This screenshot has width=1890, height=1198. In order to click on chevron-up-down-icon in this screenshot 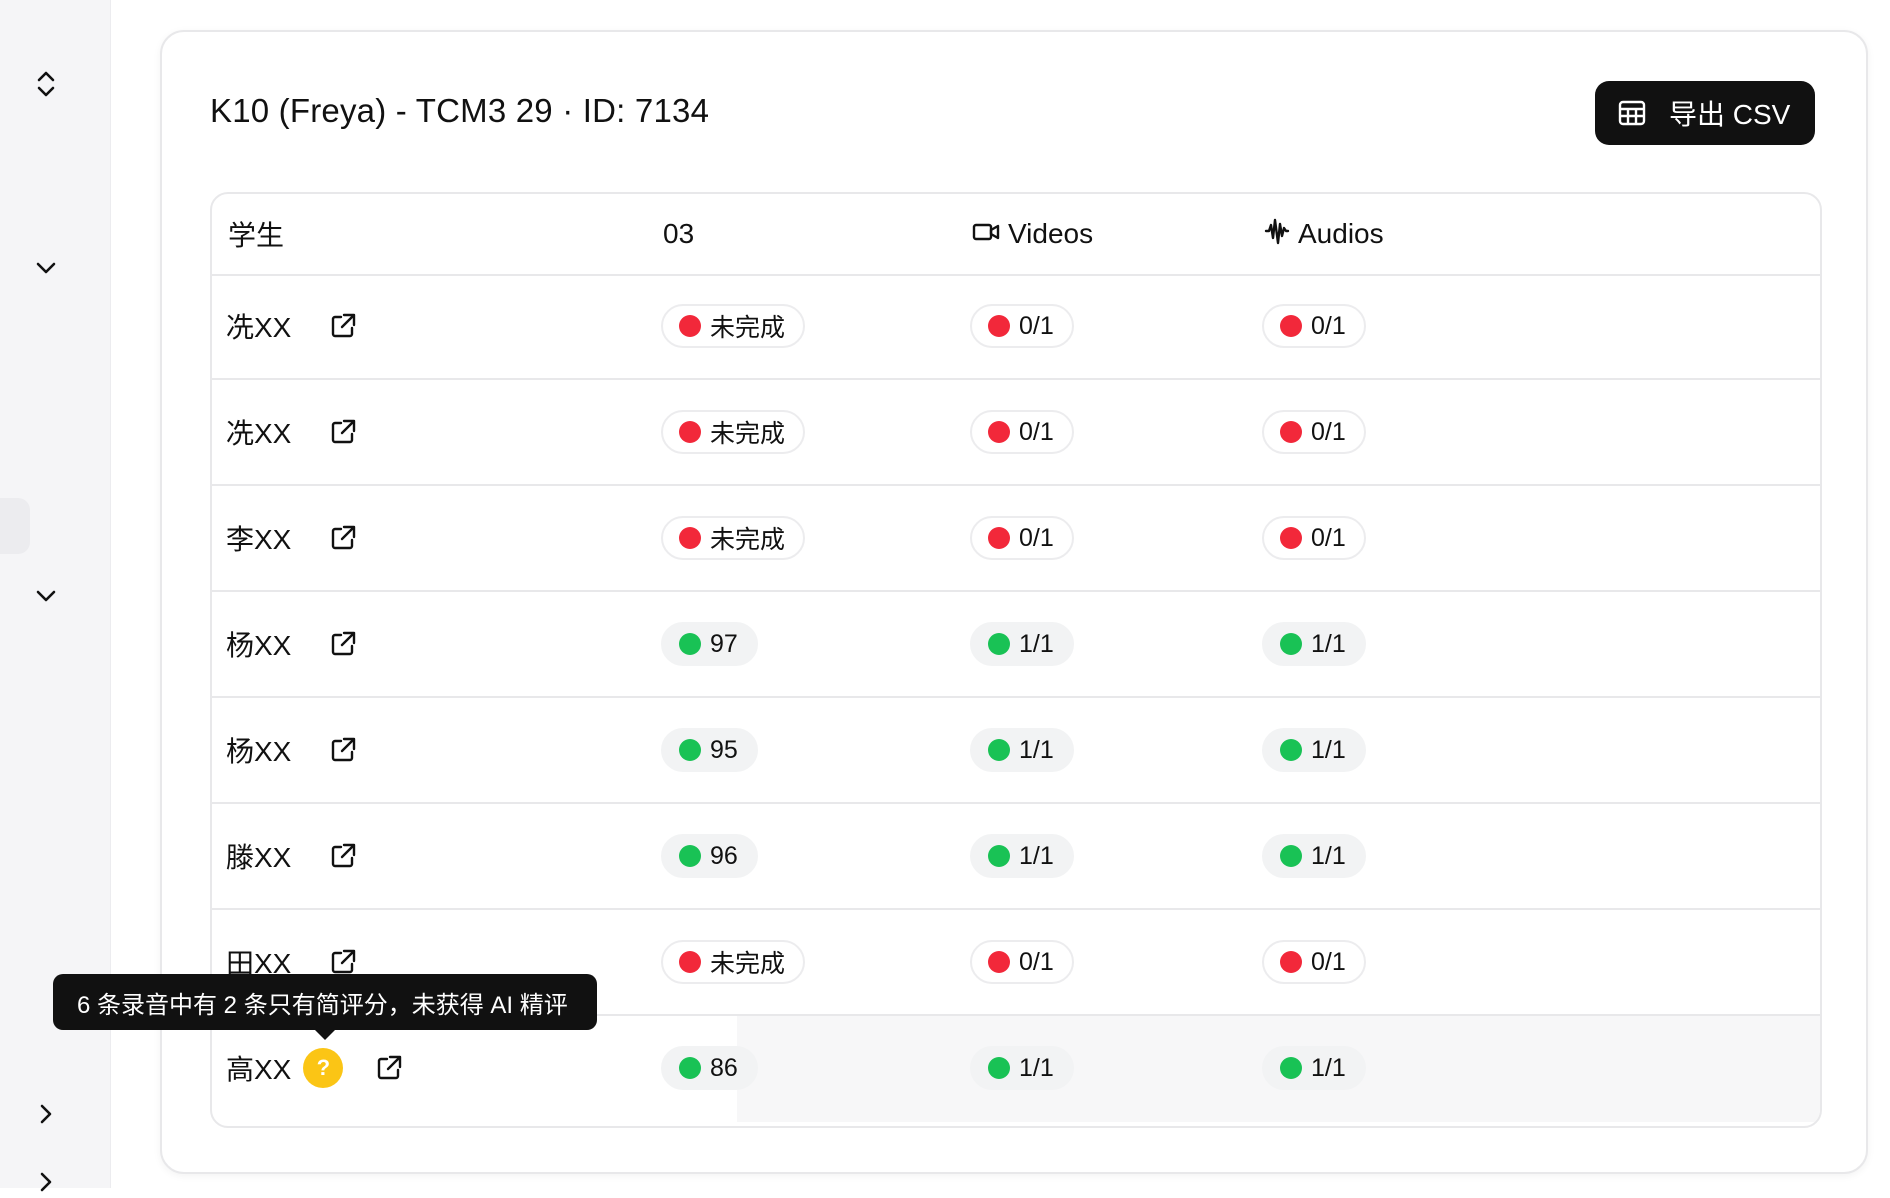, I will do `click(46, 84)`.